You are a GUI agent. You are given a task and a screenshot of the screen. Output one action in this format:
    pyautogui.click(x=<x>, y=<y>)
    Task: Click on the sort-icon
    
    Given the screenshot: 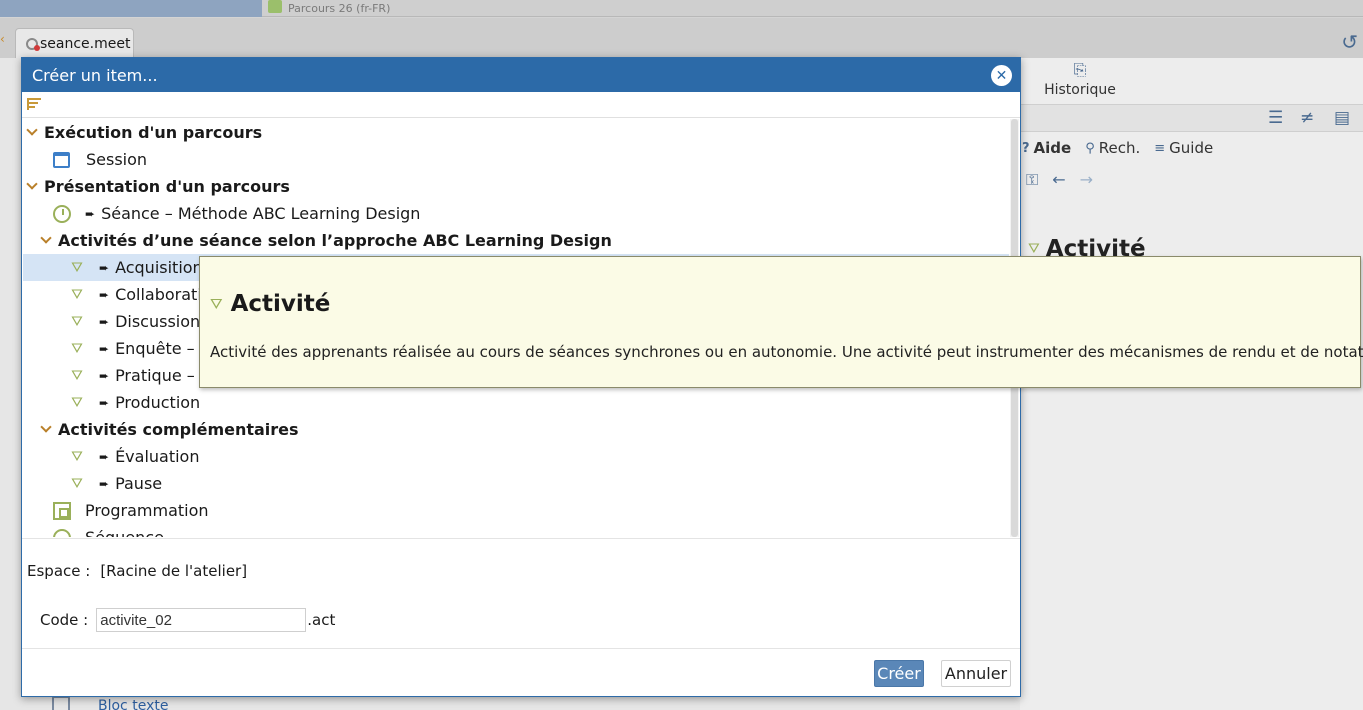 What is the action you would take?
    pyautogui.click(x=34, y=104)
    